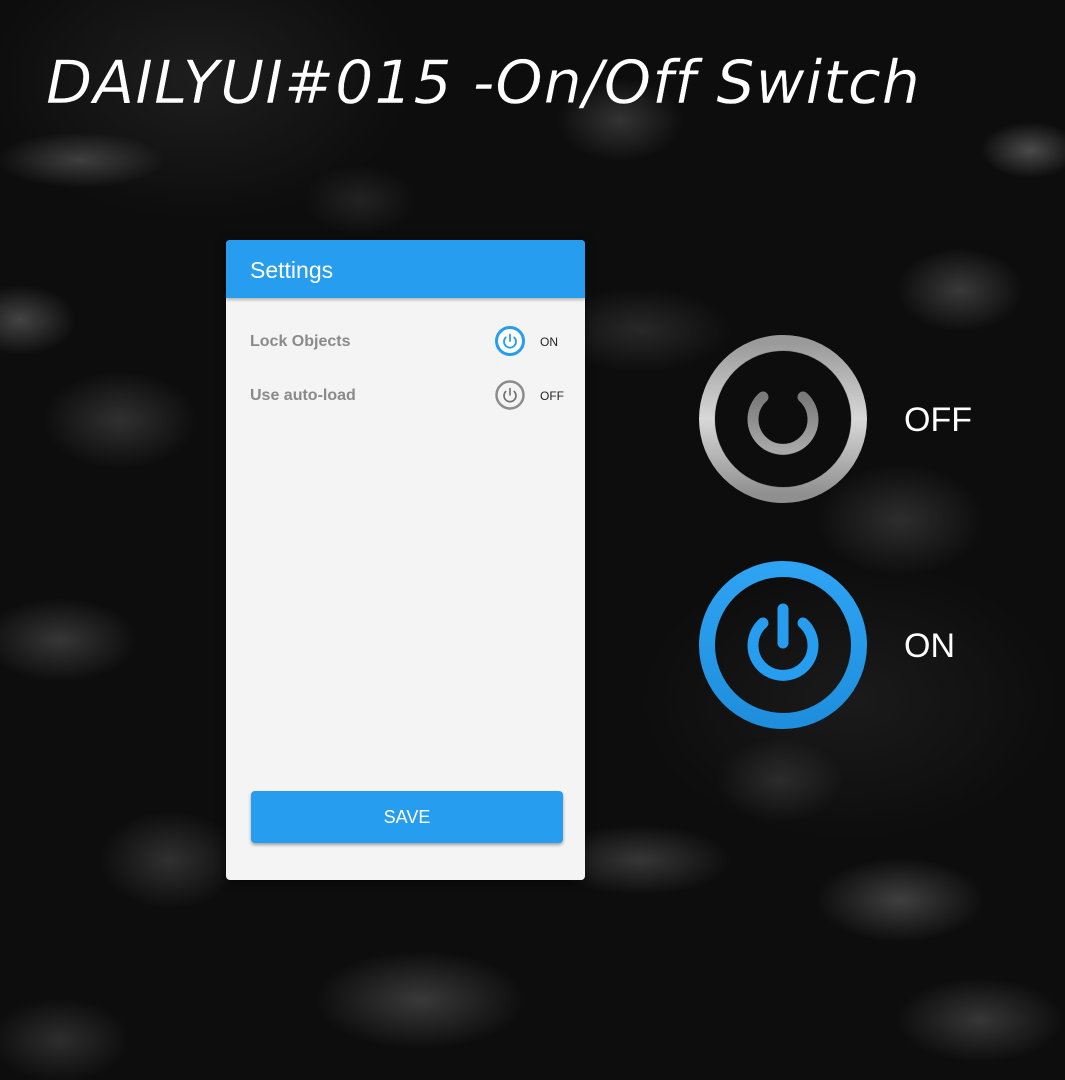  I want to click on settings-title: Settings, so click(292, 270).